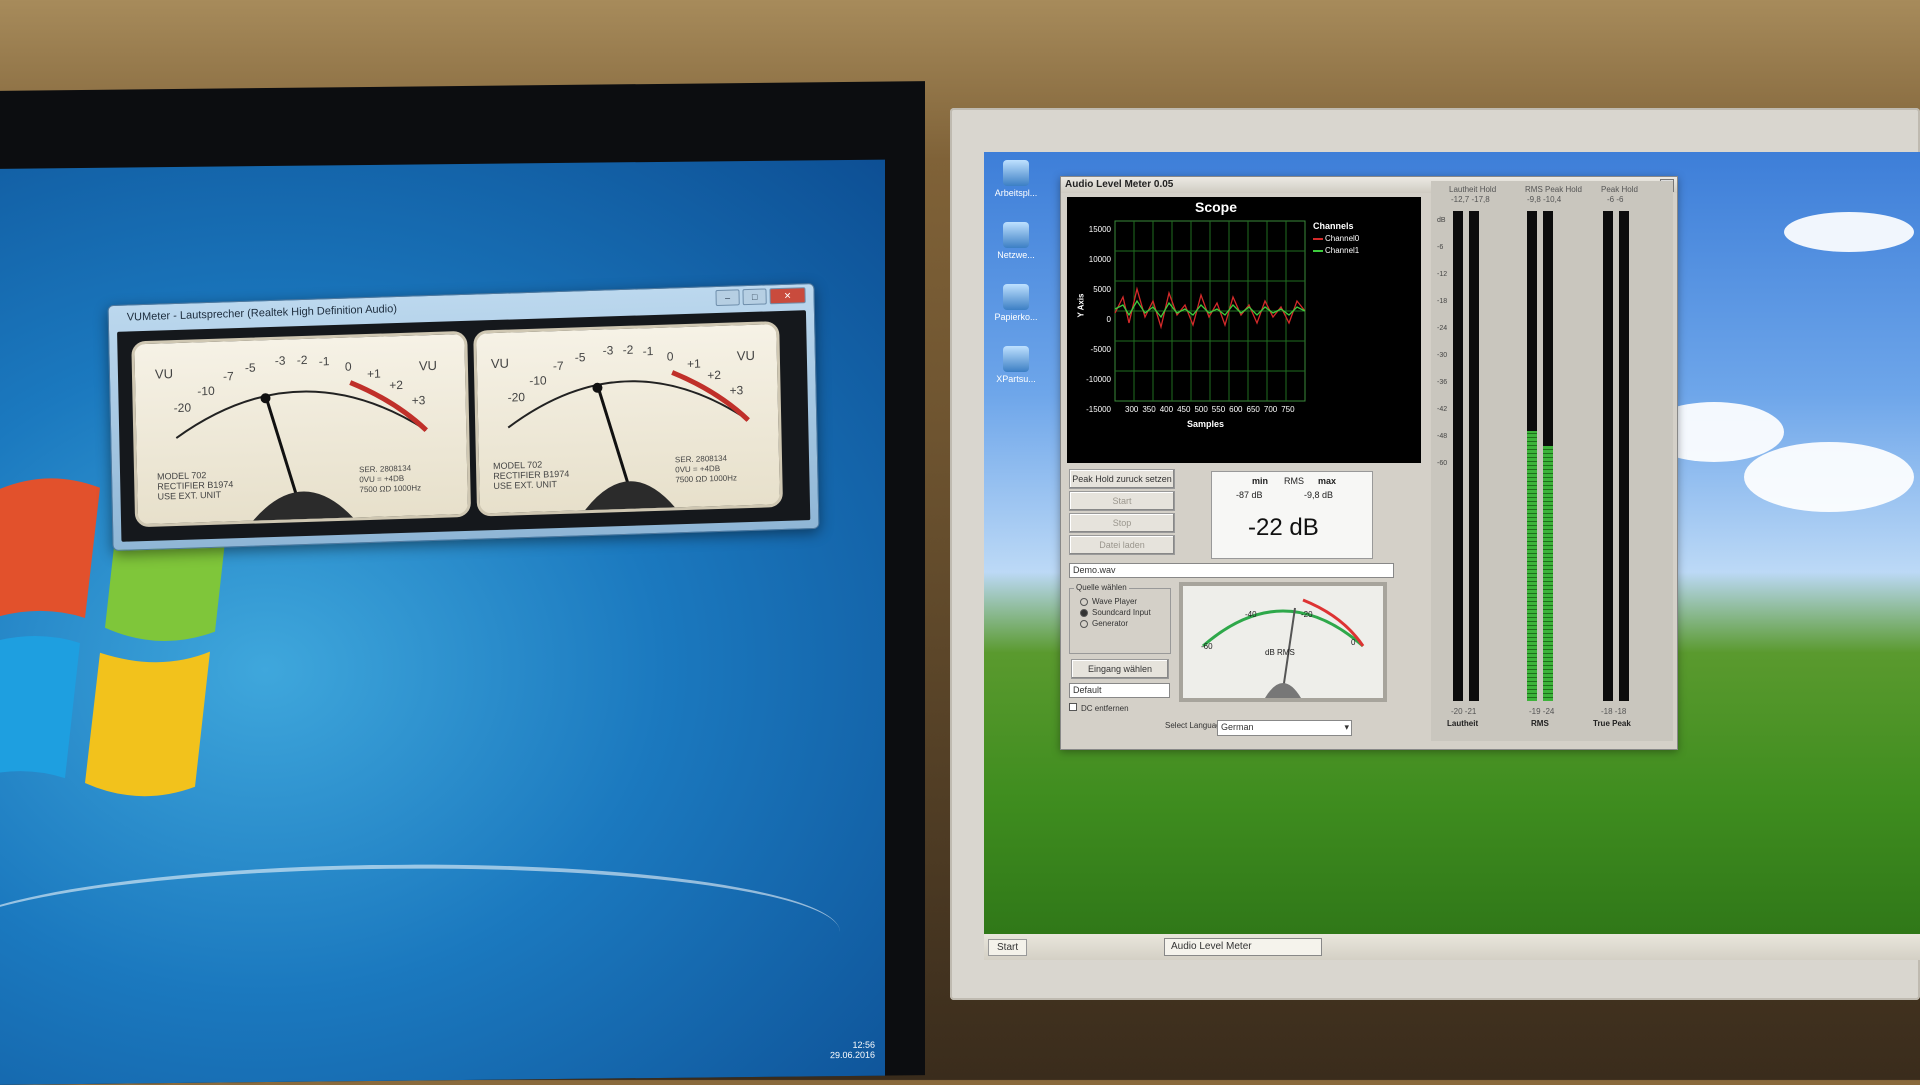  Describe the element at coordinates (1470, 199) in the screenshot. I see `meter-header-values: -12,7 -17,8` at that location.